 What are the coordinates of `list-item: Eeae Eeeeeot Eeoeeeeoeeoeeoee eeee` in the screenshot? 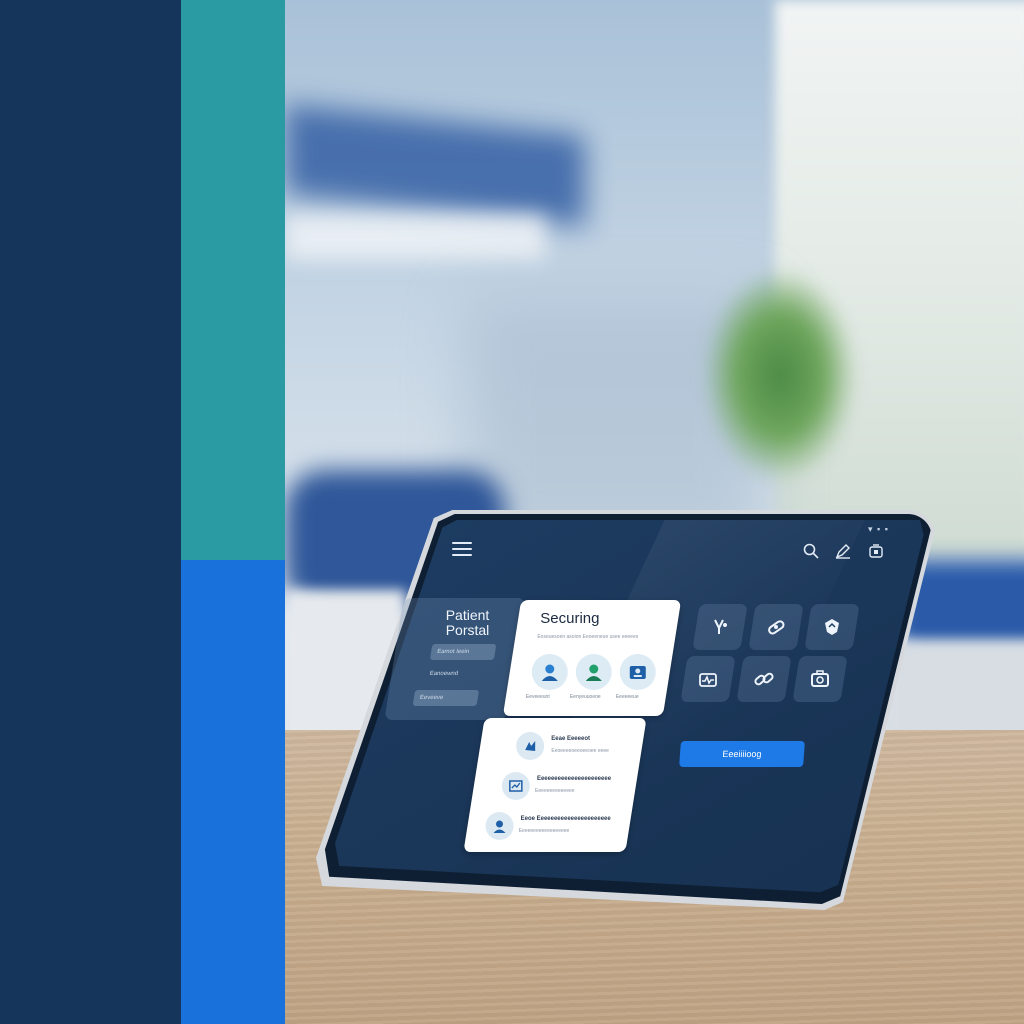 It's located at (560, 751).